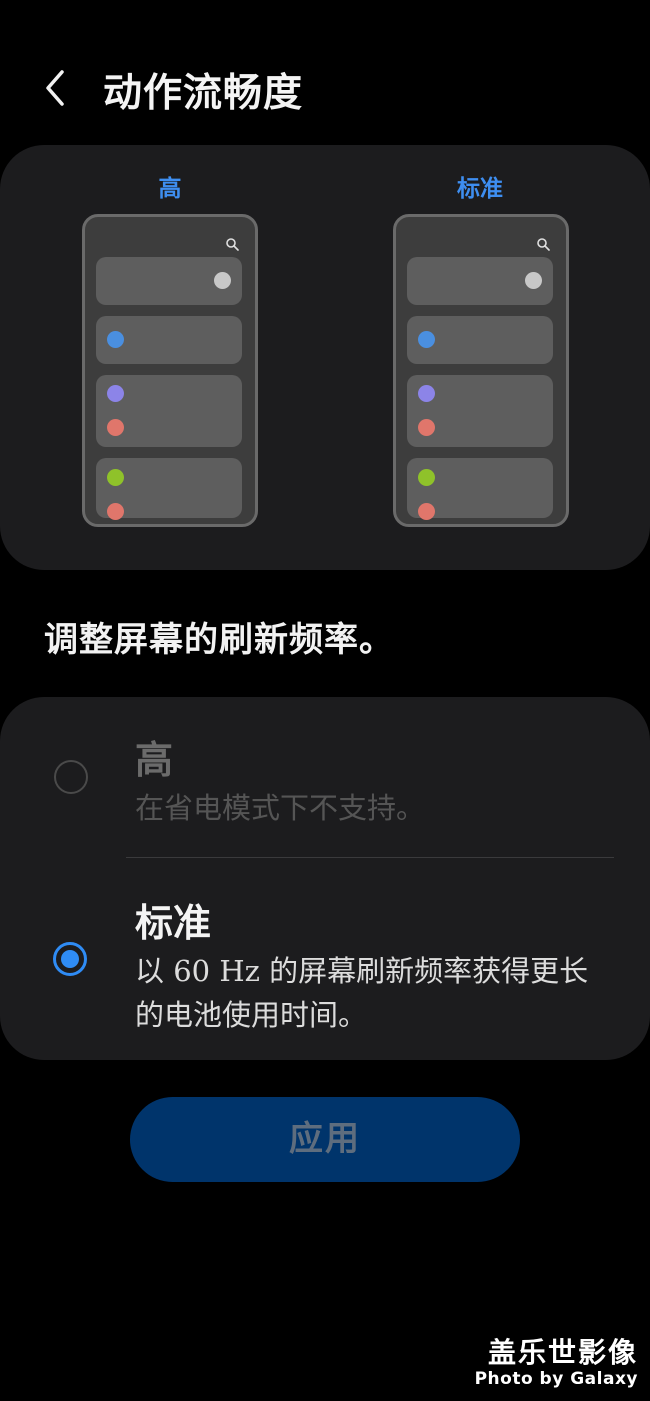  Describe the element at coordinates (219, 640) in the screenshot. I see `description-text: 调整屏幕的刷新频率。` at that location.